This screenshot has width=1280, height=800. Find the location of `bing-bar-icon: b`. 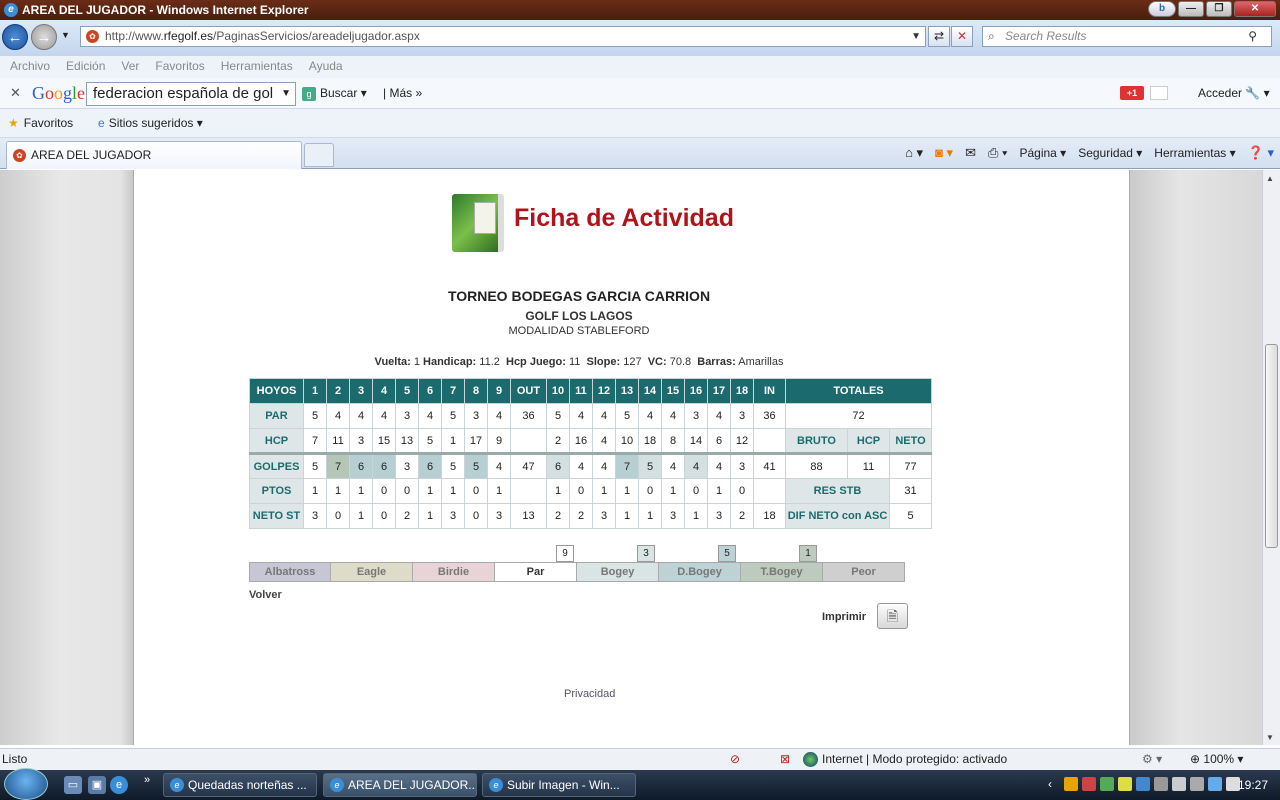

bing-bar-icon: b is located at coordinates (1162, 9).